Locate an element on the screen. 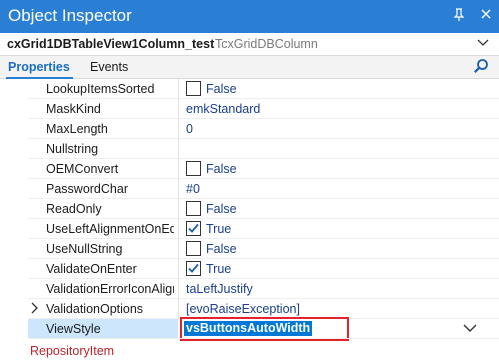  property-name: MaxLength is located at coordinates (77, 129).